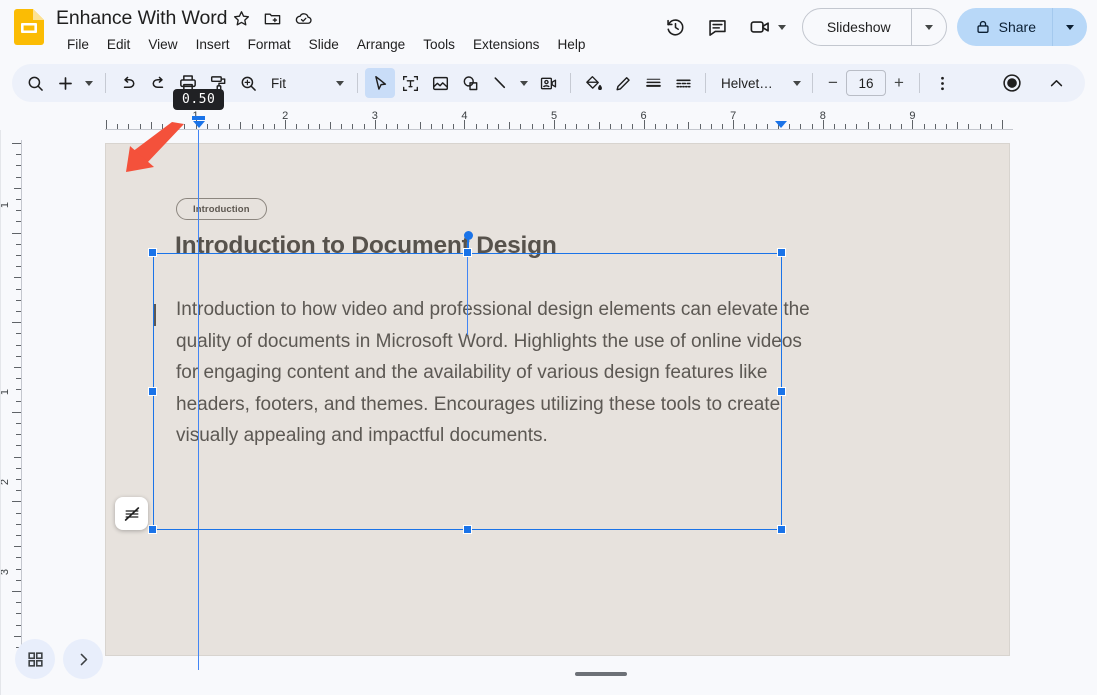 The width and height of the screenshot is (1097, 695). I want to click on menu-arrange: Arrange, so click(381, 45).